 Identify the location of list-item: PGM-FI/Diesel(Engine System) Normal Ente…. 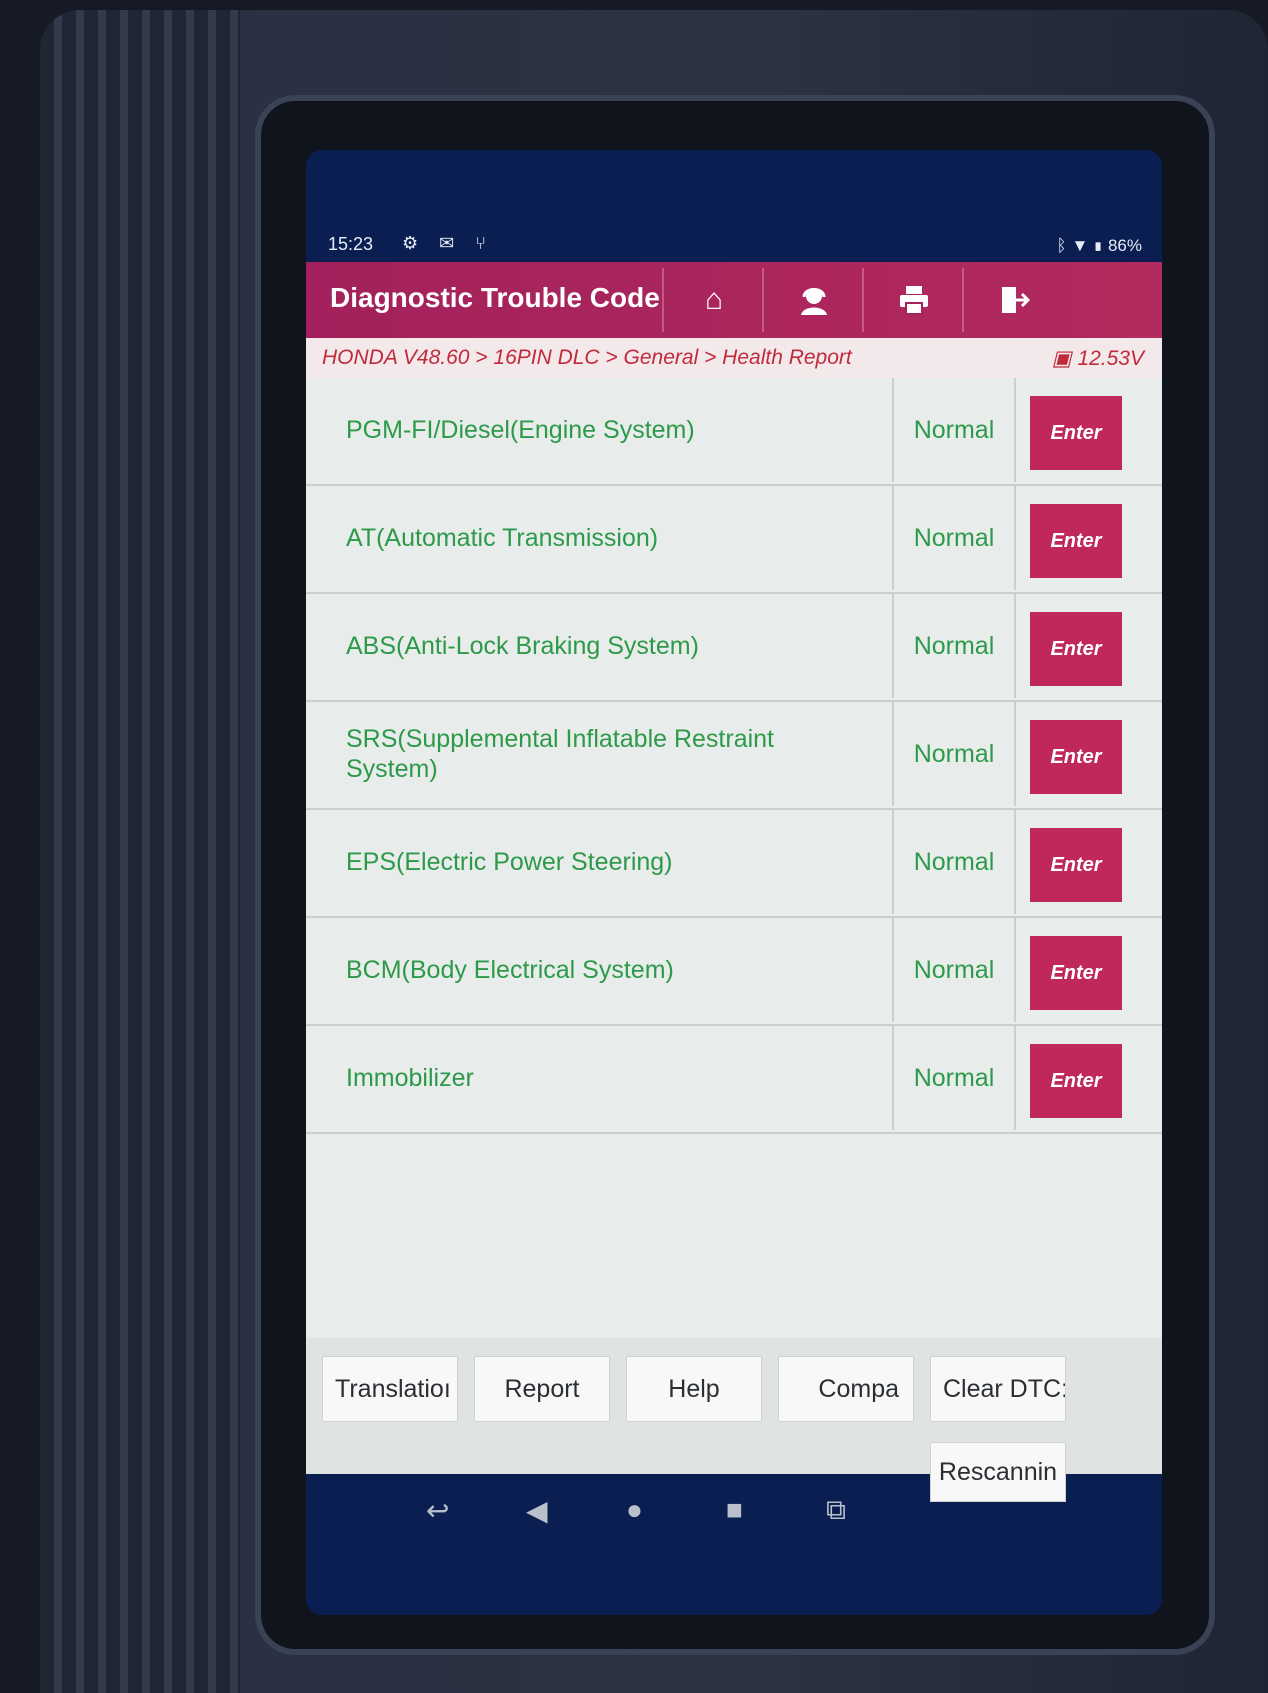
(734, 432).